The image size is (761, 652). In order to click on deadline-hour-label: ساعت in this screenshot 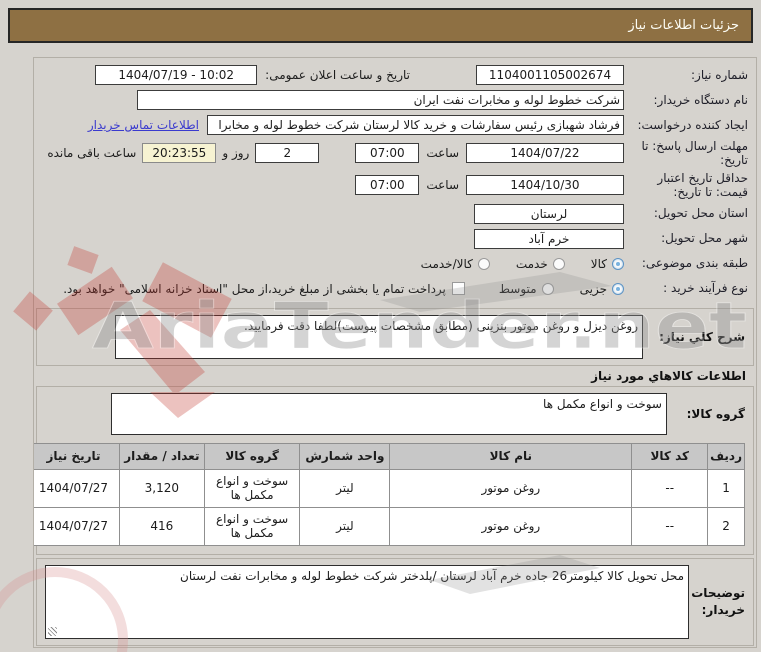, I will do `click(442, 153)`.